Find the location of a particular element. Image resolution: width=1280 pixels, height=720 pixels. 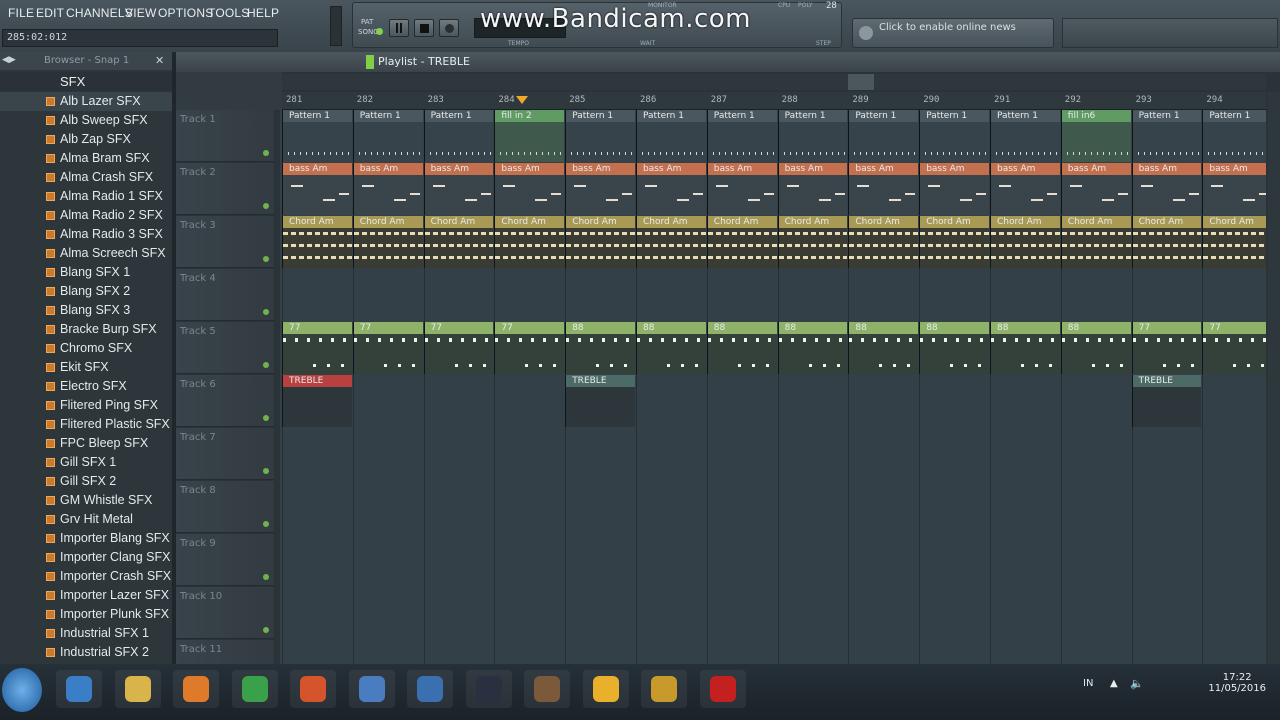

playlist-play-icon is located at coordinates (370, 62).